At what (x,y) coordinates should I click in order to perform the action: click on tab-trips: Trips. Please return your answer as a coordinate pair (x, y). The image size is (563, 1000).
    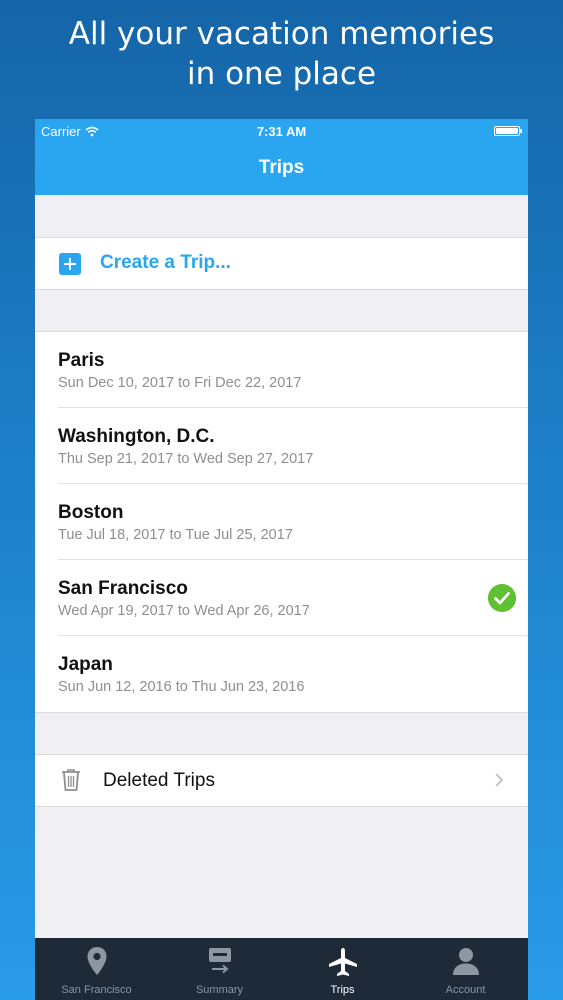
    Looking at the image, I should click on (342, 969).